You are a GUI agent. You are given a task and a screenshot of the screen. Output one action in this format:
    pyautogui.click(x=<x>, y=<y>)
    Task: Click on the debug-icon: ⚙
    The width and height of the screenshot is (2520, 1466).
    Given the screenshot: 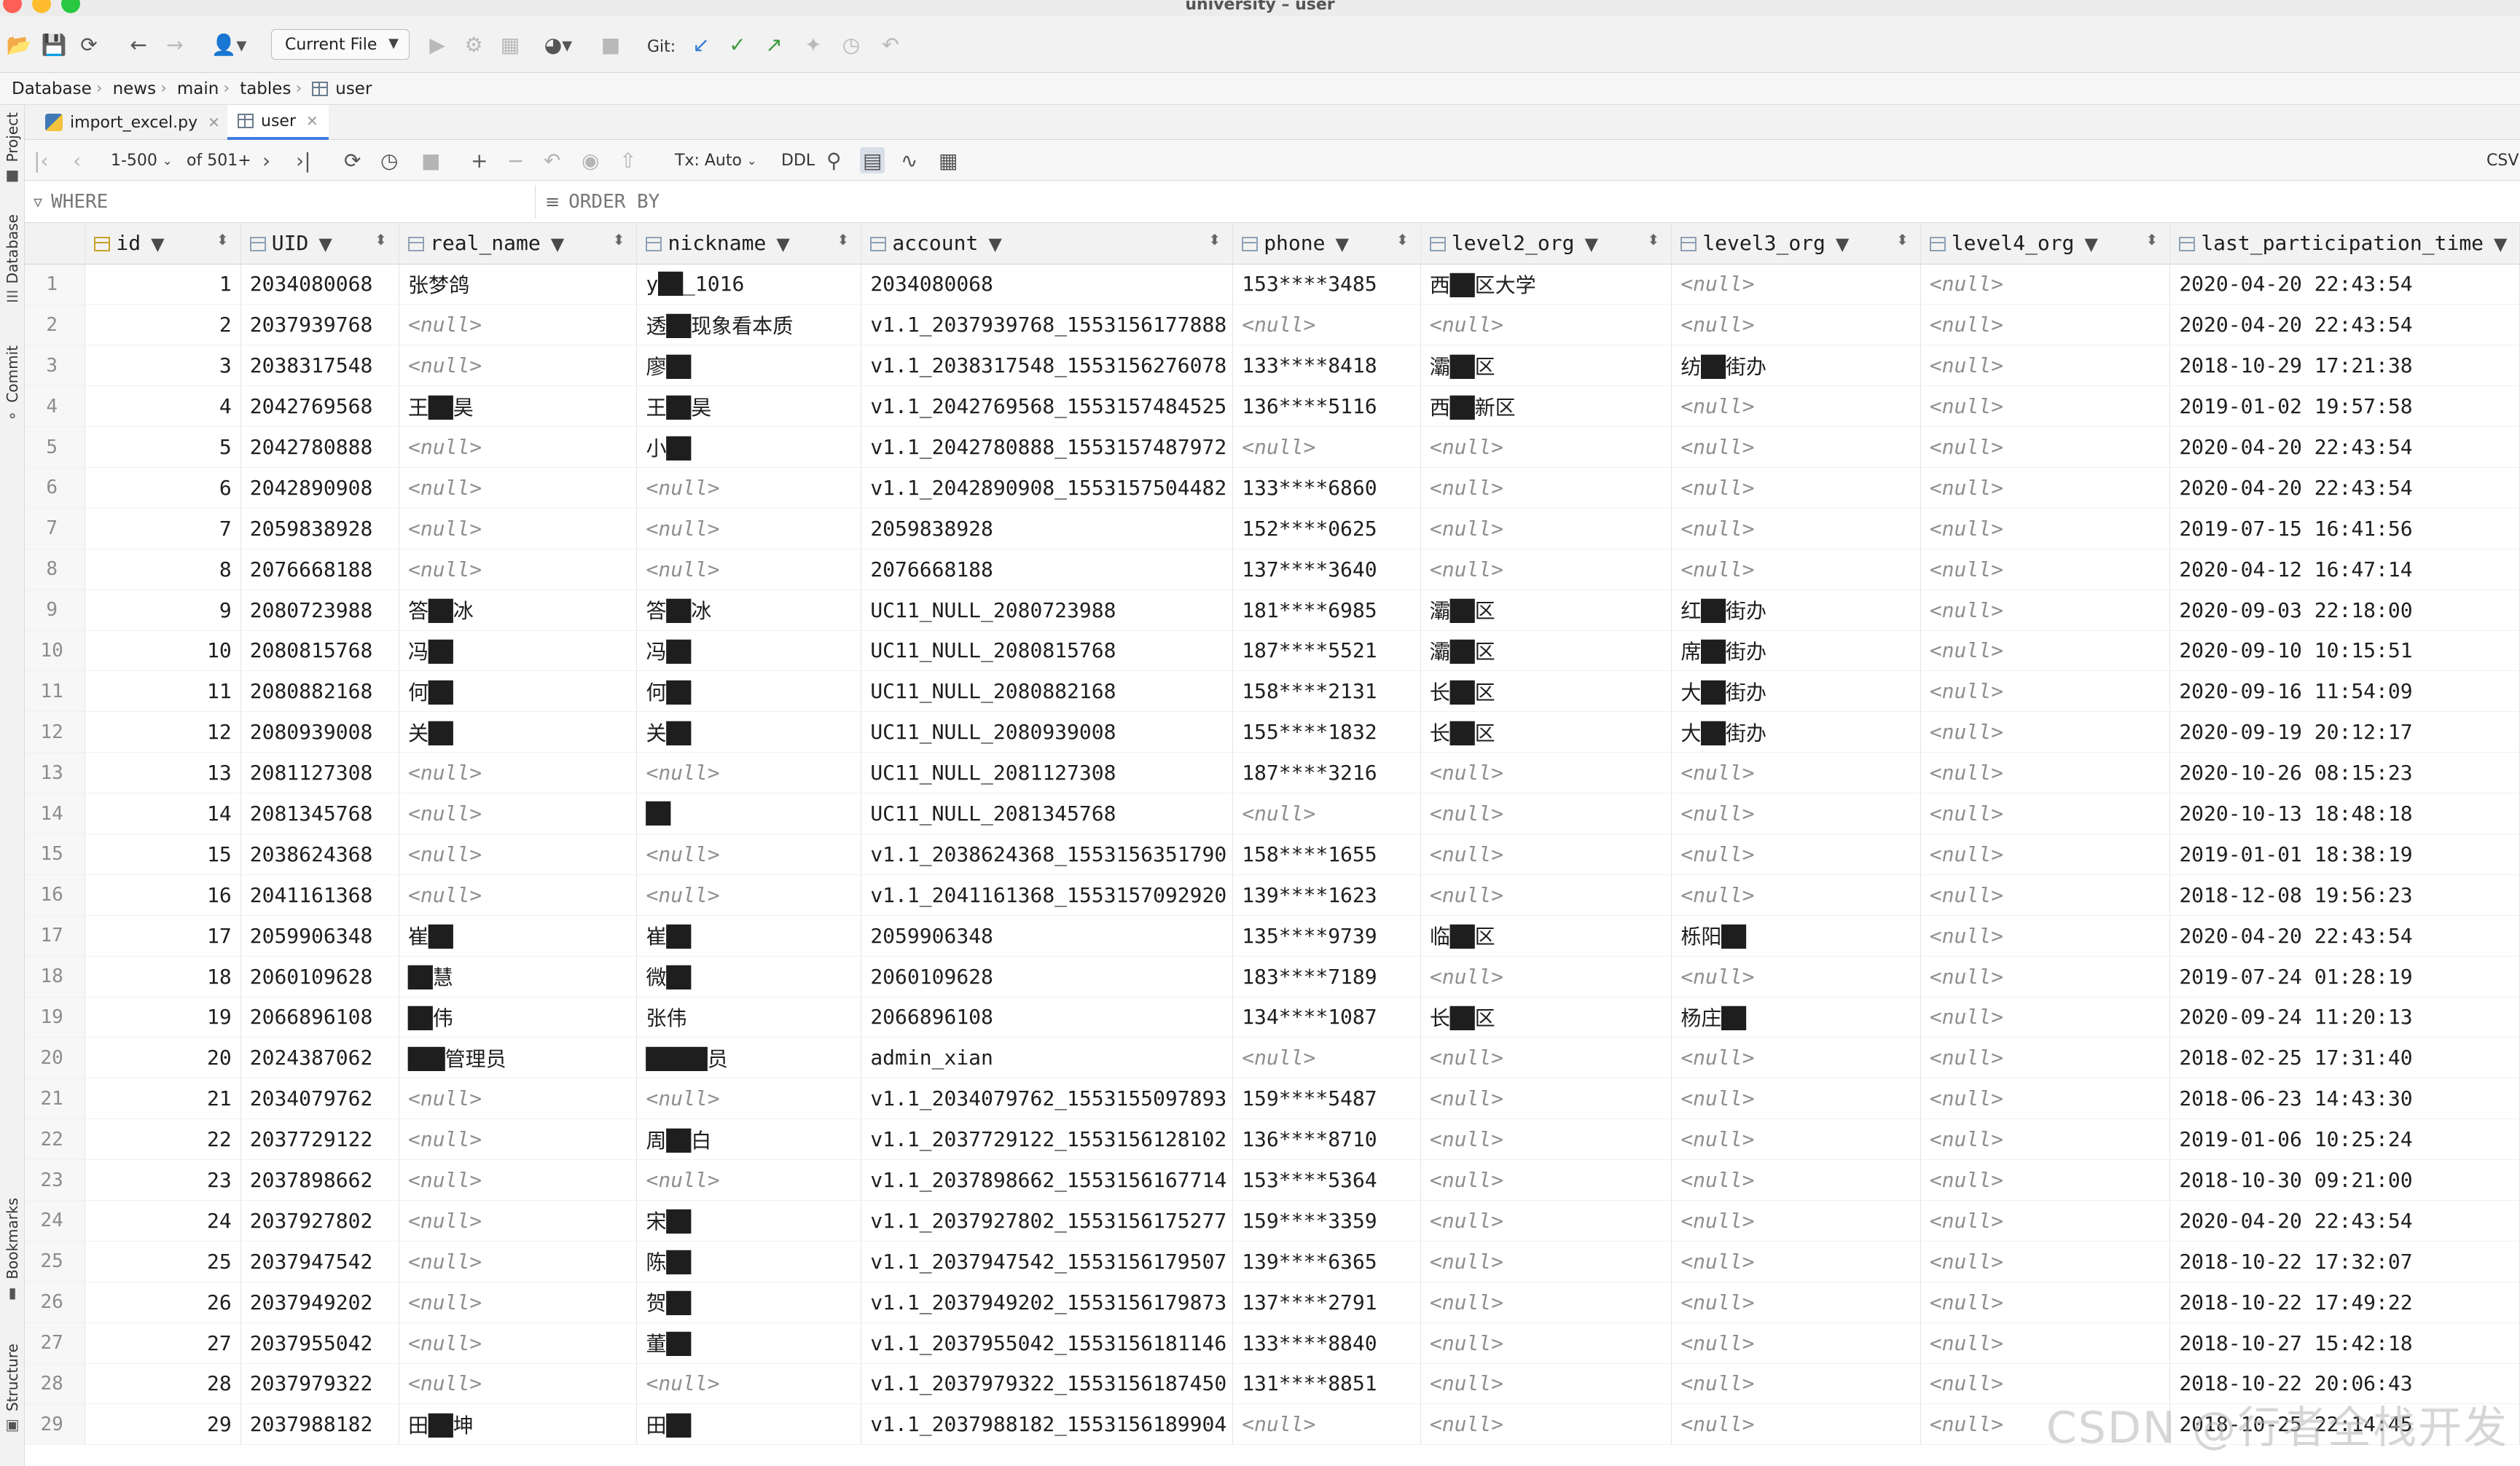 What is the action you would take?
    pyautogui.click(x=474, y=45)
    